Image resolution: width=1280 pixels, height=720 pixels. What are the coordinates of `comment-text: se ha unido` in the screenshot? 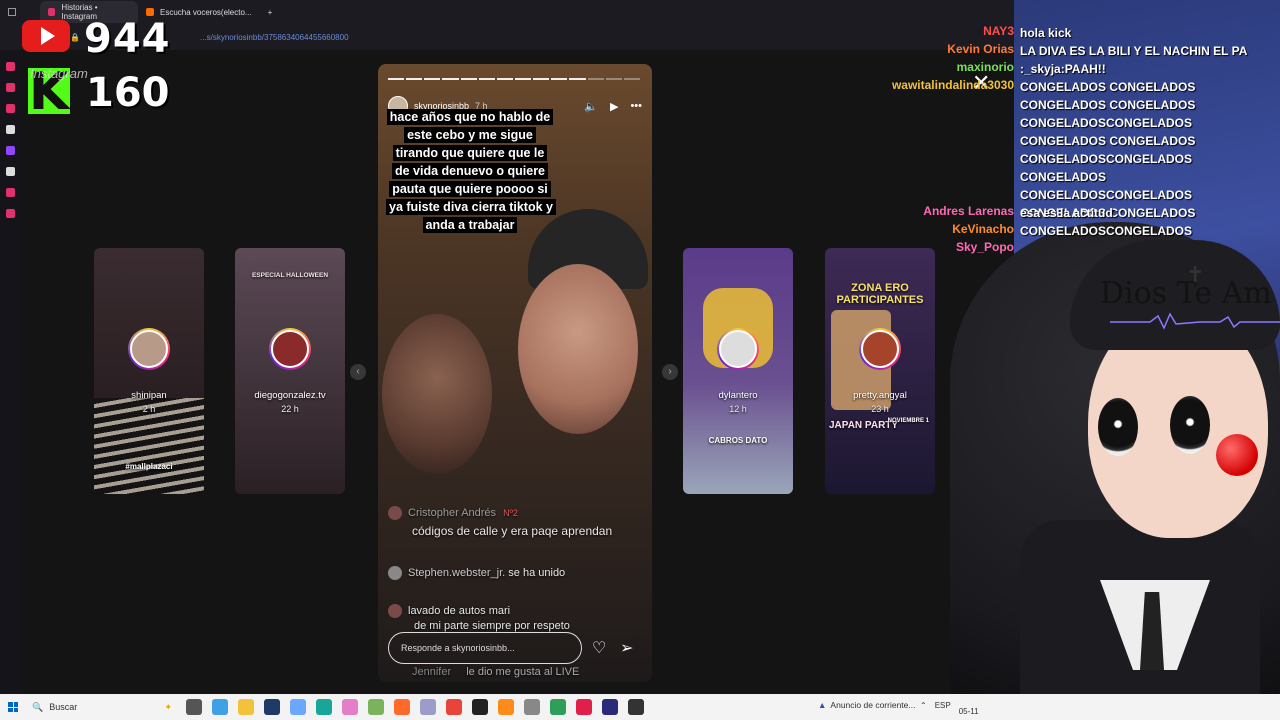 It's located at (537, 572).